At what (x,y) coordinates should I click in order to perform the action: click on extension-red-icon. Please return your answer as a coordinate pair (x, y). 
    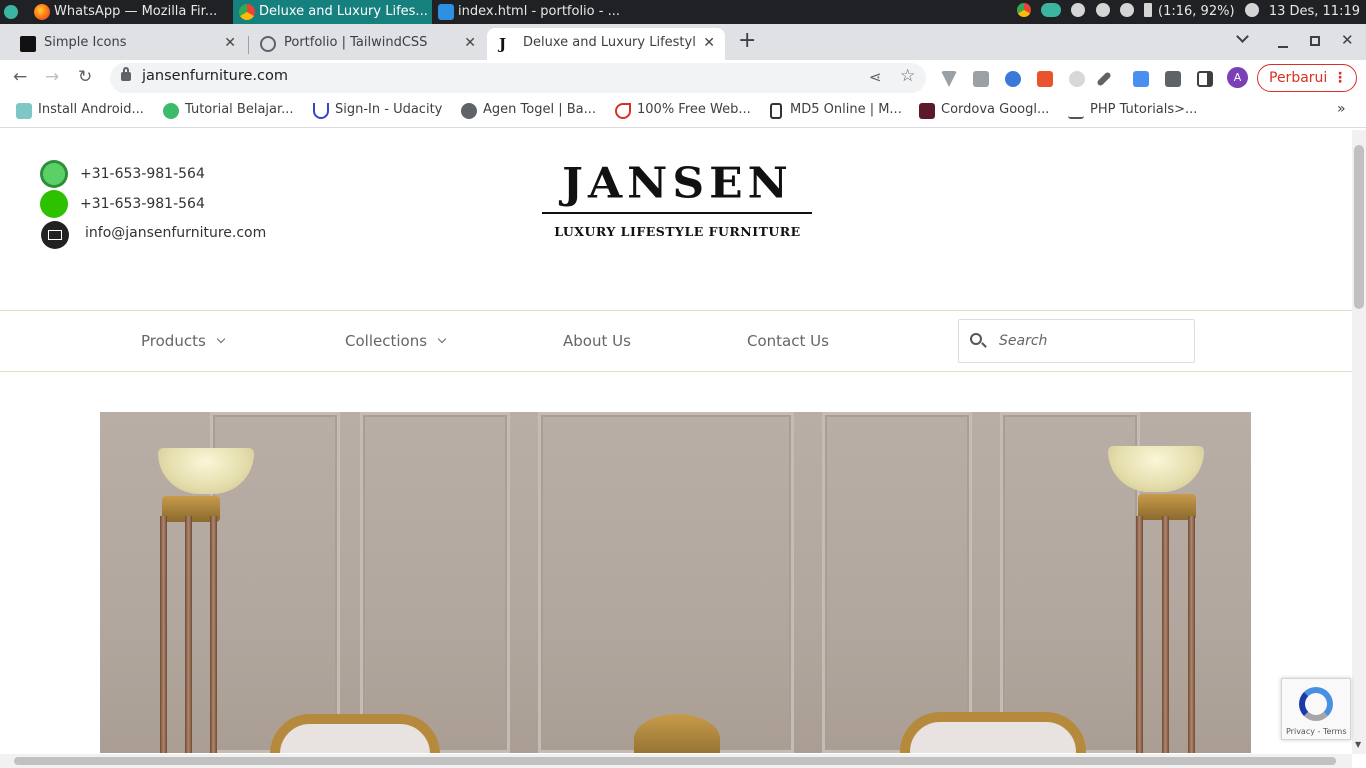
    Looking at the image, I should click on (1045, 79).